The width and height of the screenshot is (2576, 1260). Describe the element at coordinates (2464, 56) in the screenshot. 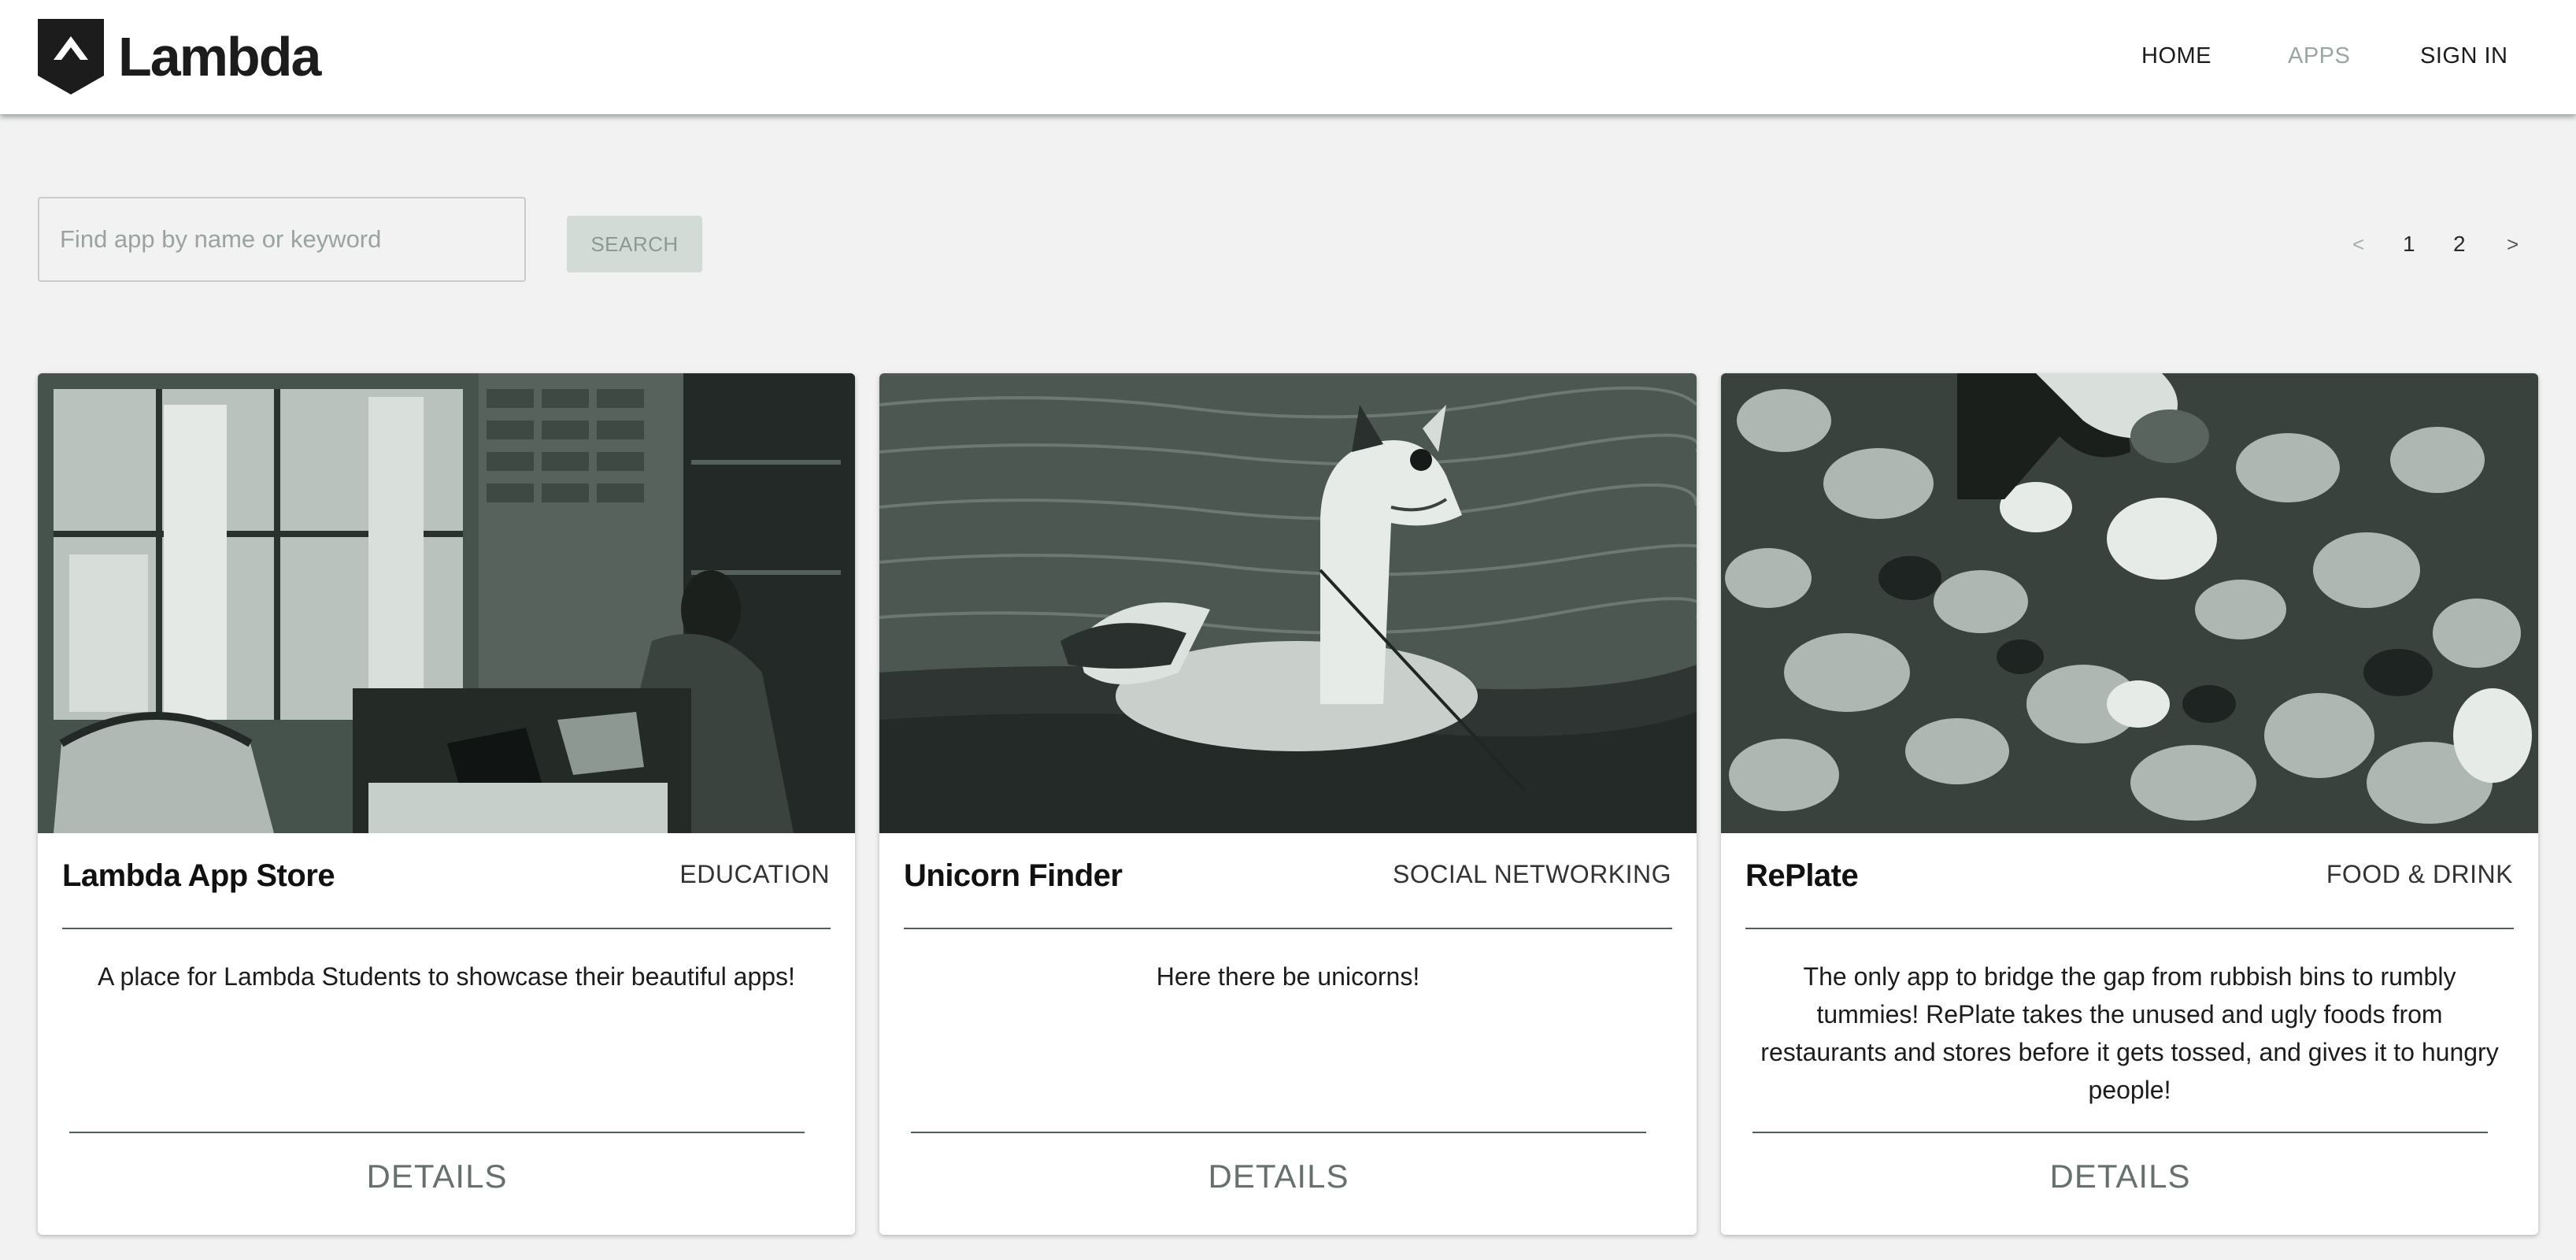

I see `nav-sign-in: SIGN IN` at that location.